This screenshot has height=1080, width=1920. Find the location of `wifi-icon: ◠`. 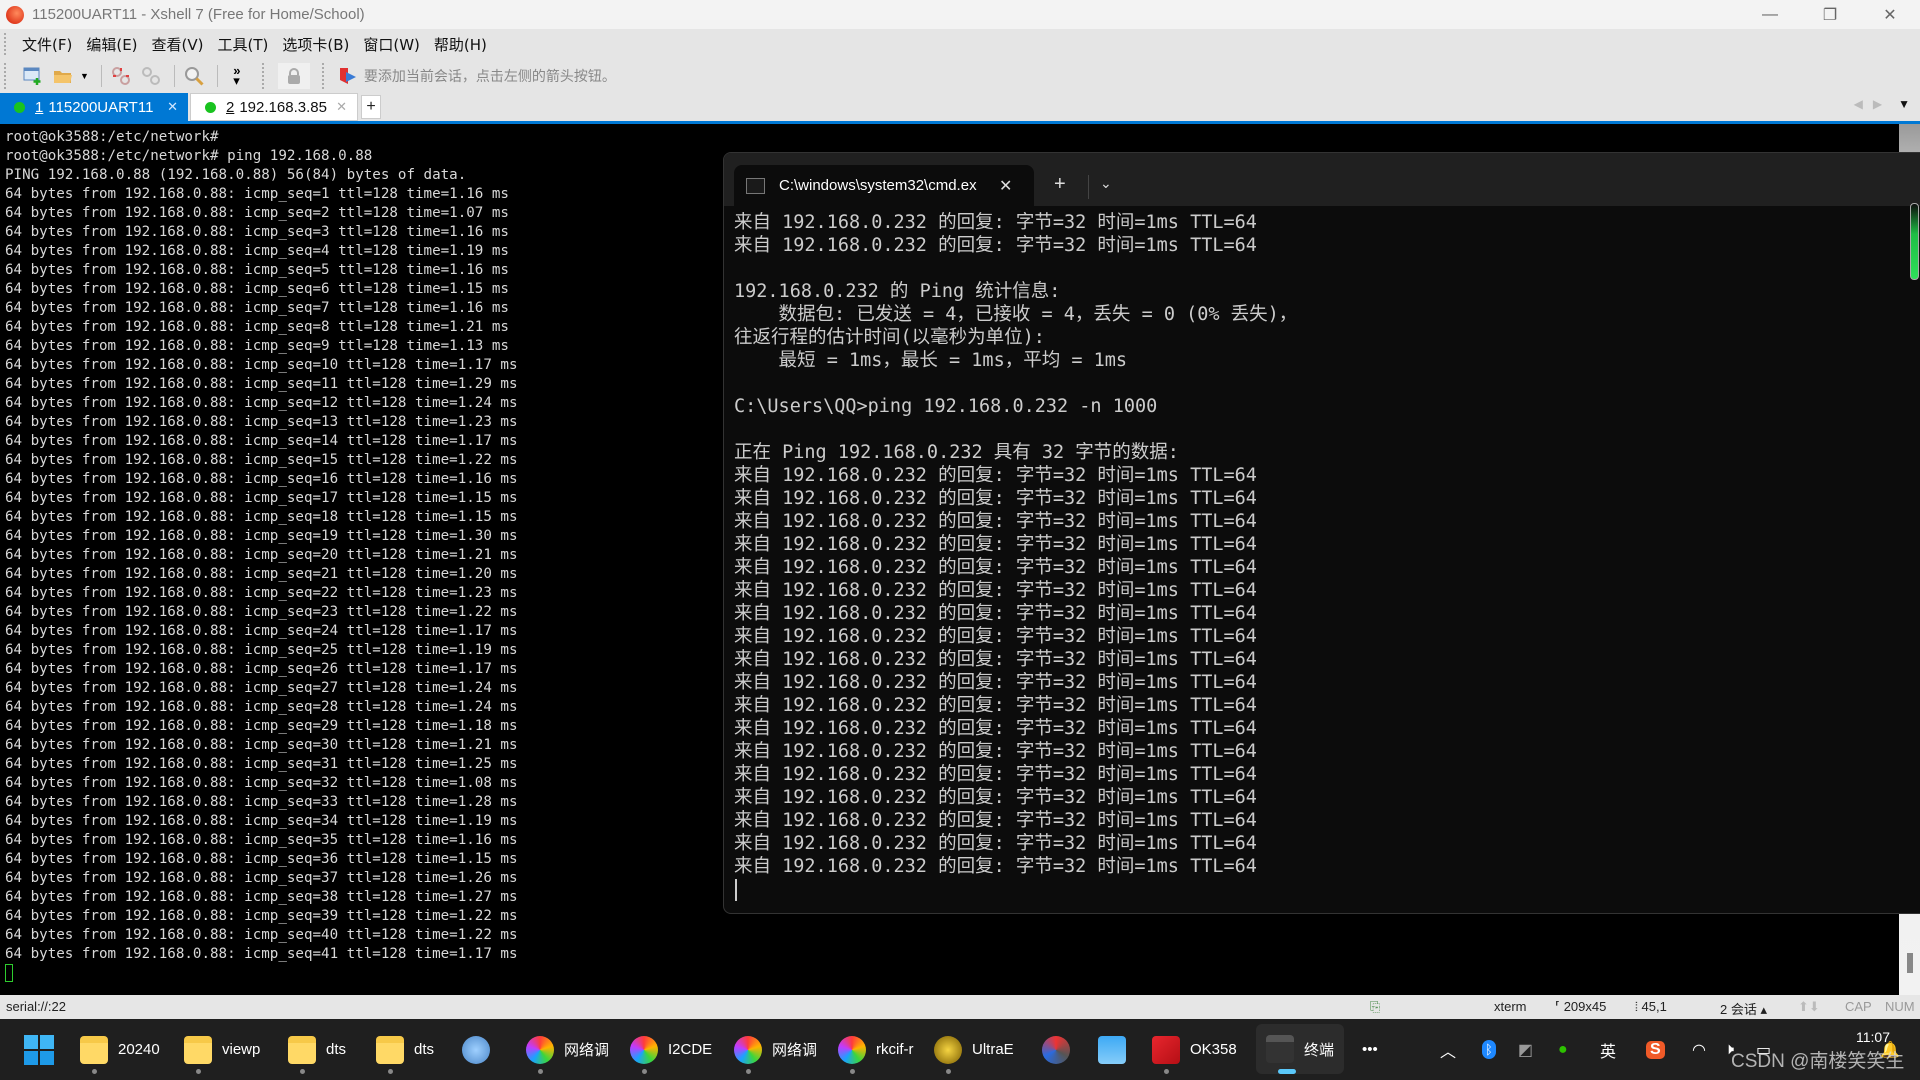

wifi-icon: ◠ is located at coordinates (1699, 1050).